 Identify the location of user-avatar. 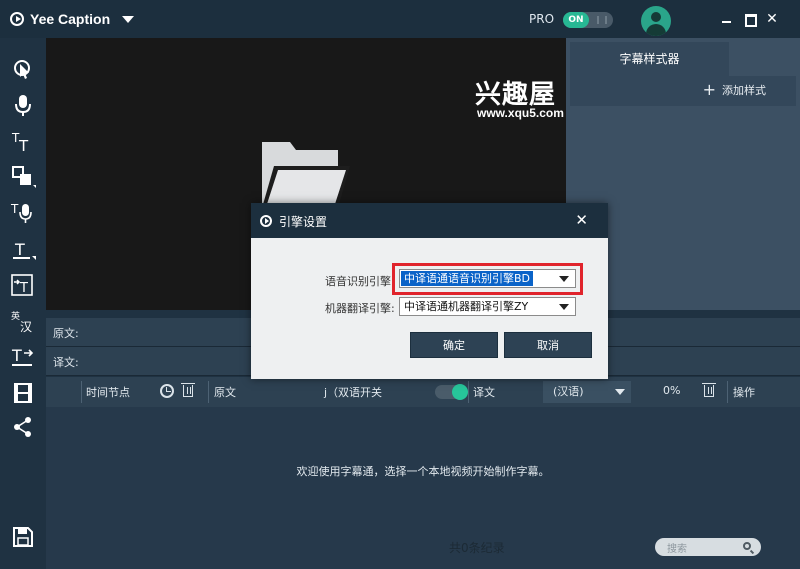
(656, 21).